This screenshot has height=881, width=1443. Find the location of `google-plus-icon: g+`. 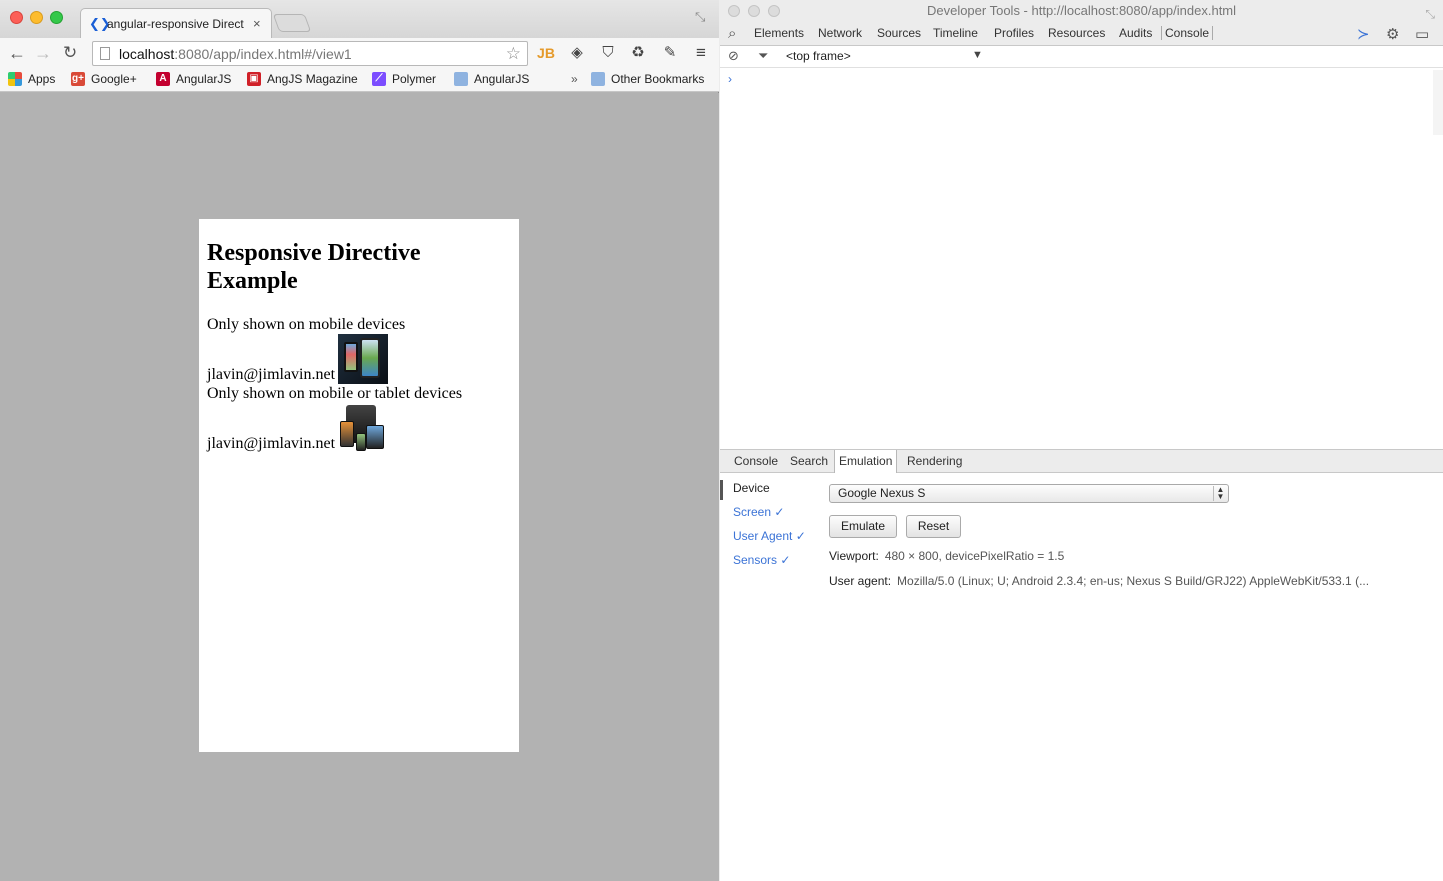

google-plus-icon: g+ is located at coordinates (78, 79).